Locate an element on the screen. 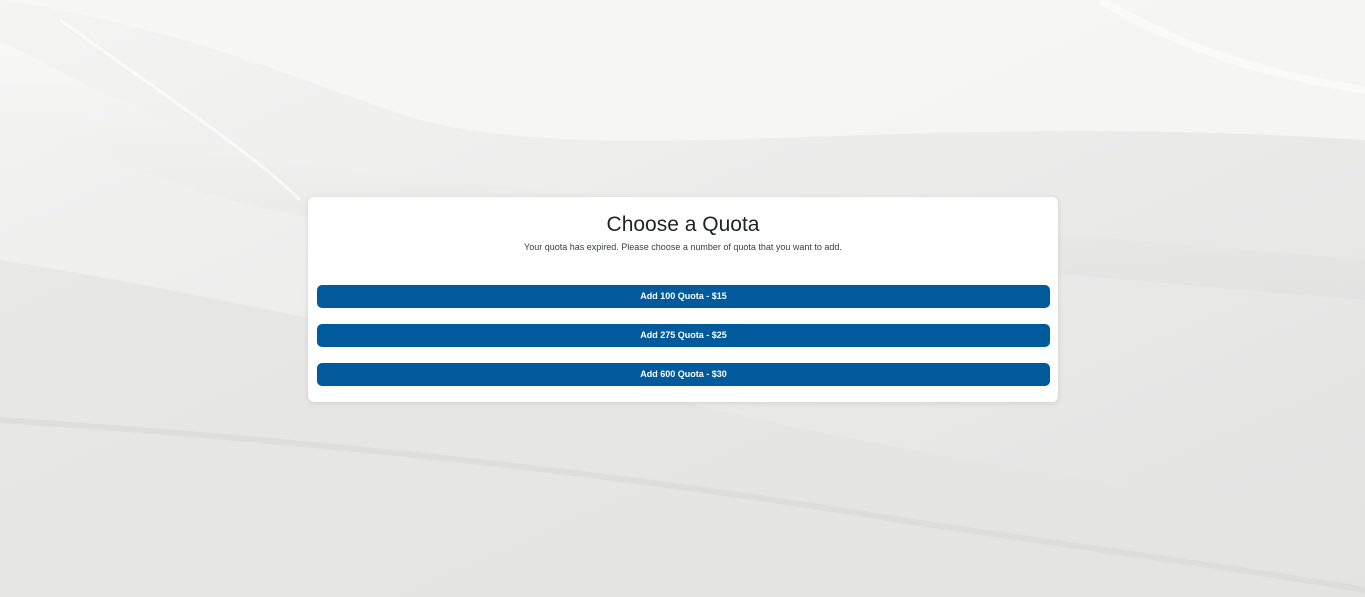 The width and height of the screenshot is (1365, 597). add-100-quota-button: Add 100 Quota - $15 is located at coordinates (683, 296).